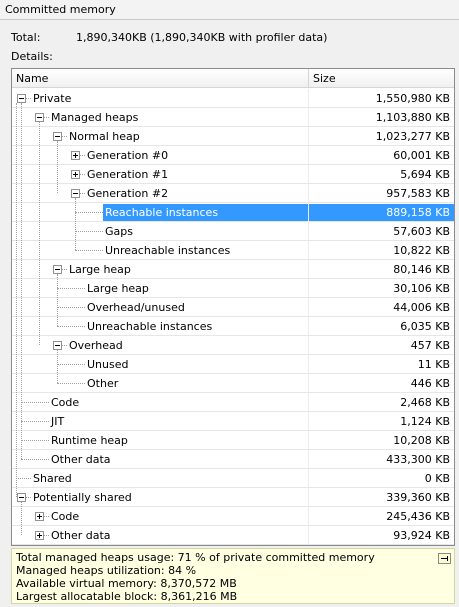 The height and width of the screenshot is (607, 459). Describe the element at coordinates (233, 421) in the screenshot. I see `tree-row: JIT 1,124 KB` at that location.